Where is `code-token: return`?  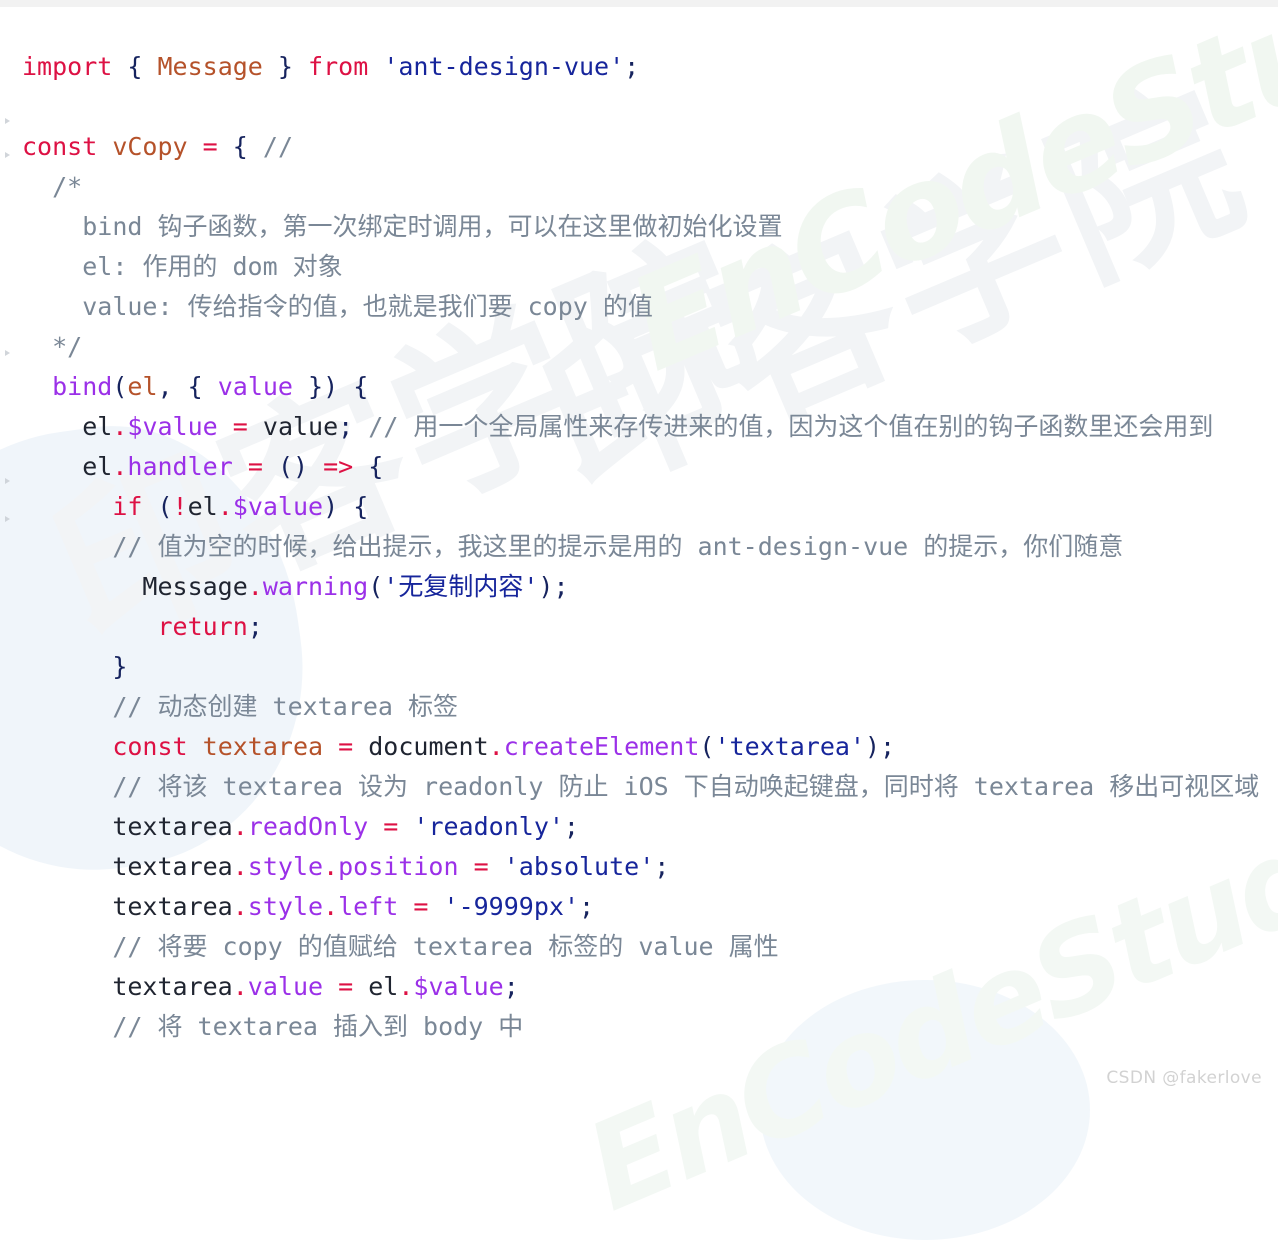
code-token: return is located at coordinates (202, 626).